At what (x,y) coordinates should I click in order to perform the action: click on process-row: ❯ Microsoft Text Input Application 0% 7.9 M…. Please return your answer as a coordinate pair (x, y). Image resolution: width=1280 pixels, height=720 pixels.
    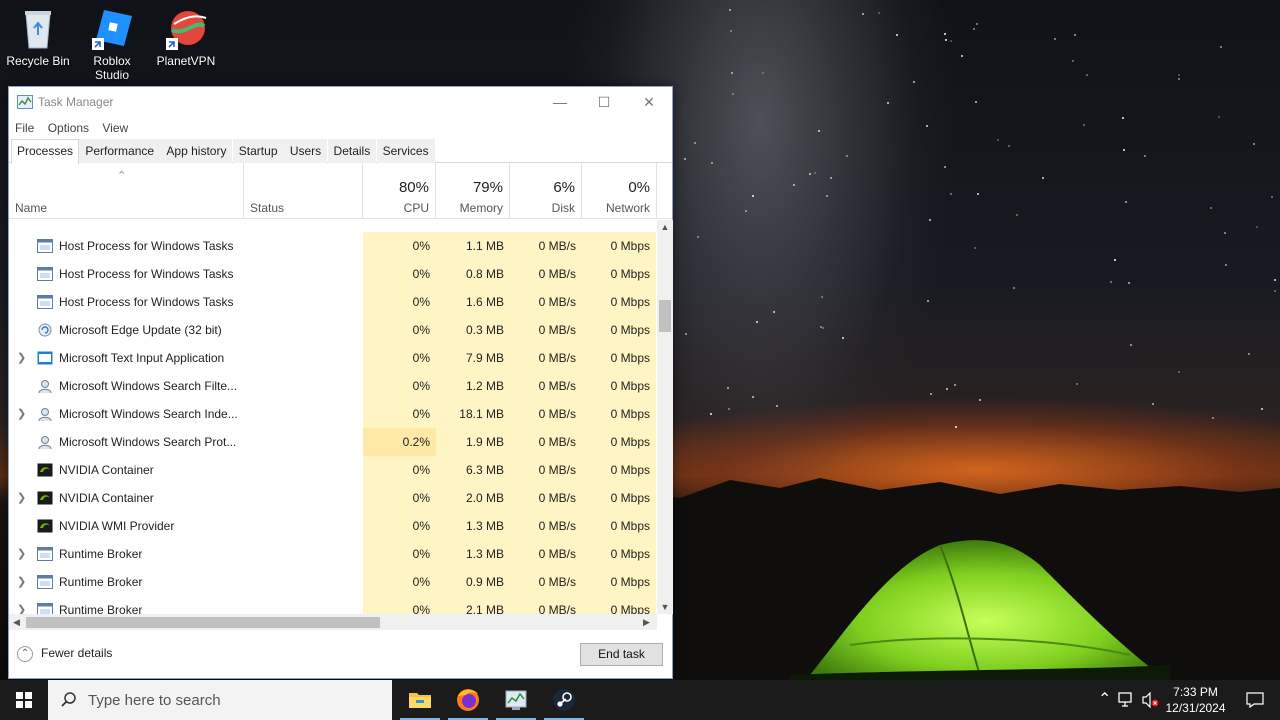
    Looking at the image, I should click on (334, 358).